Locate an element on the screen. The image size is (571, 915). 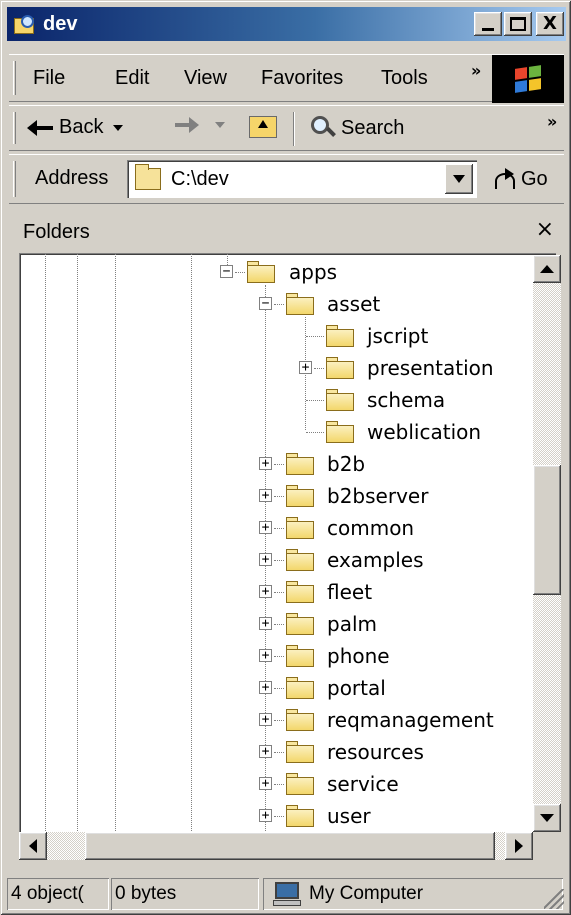
tree-node-user: + user is located at coordinates (259, 816).